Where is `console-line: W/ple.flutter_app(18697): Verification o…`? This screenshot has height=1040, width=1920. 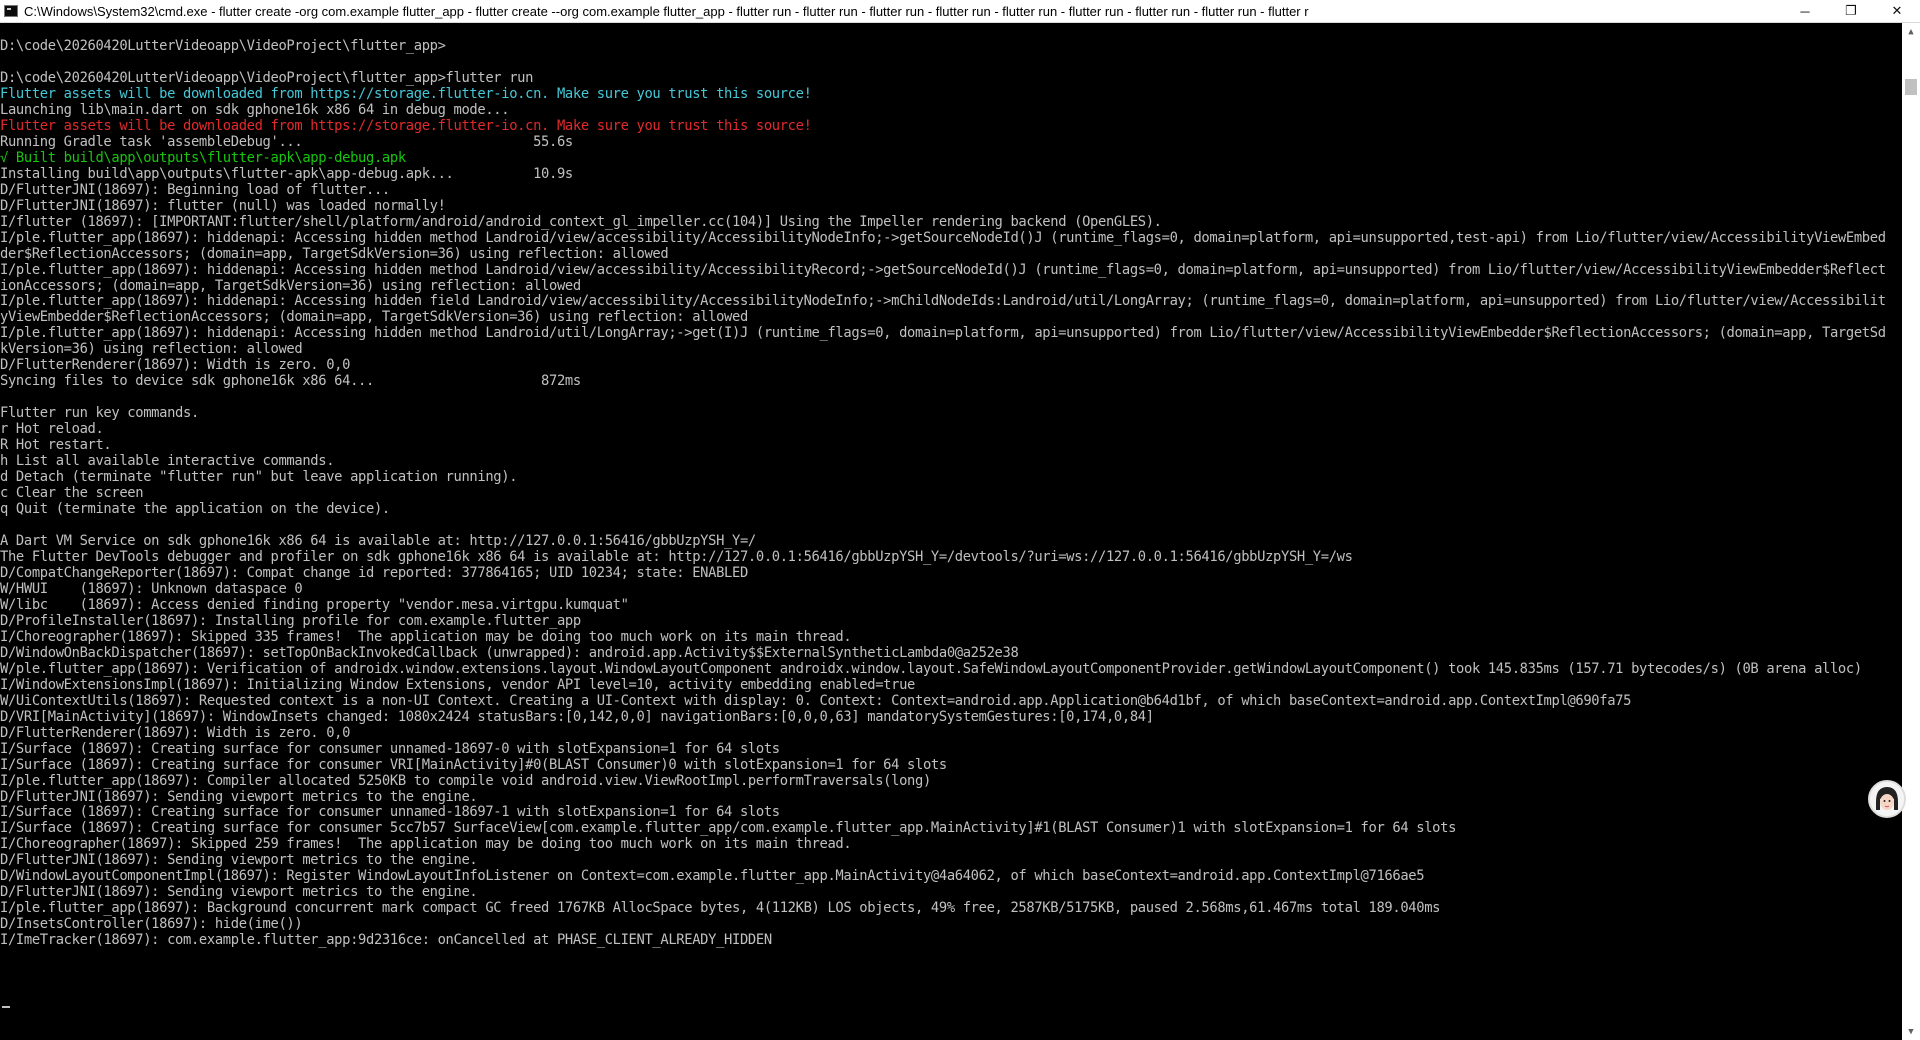 console-line: W/ple.flutter_app(18697): Verification o… is located at coordinates (931, 669).